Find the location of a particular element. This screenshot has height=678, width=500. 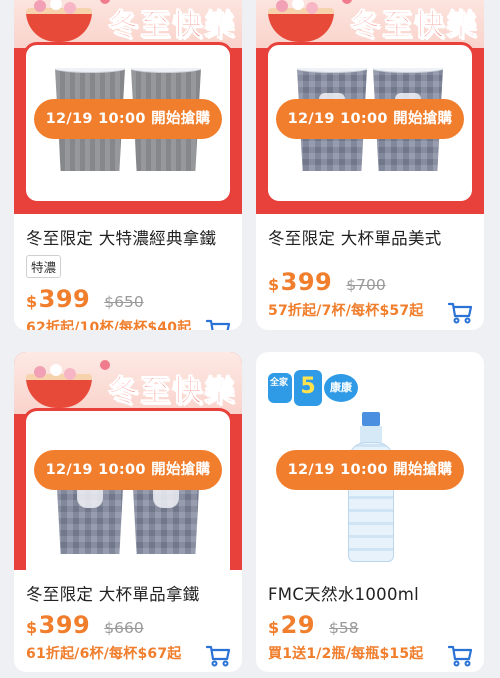

fmc-logo: 全家 5 康康 is located at coordinates (313, 388).